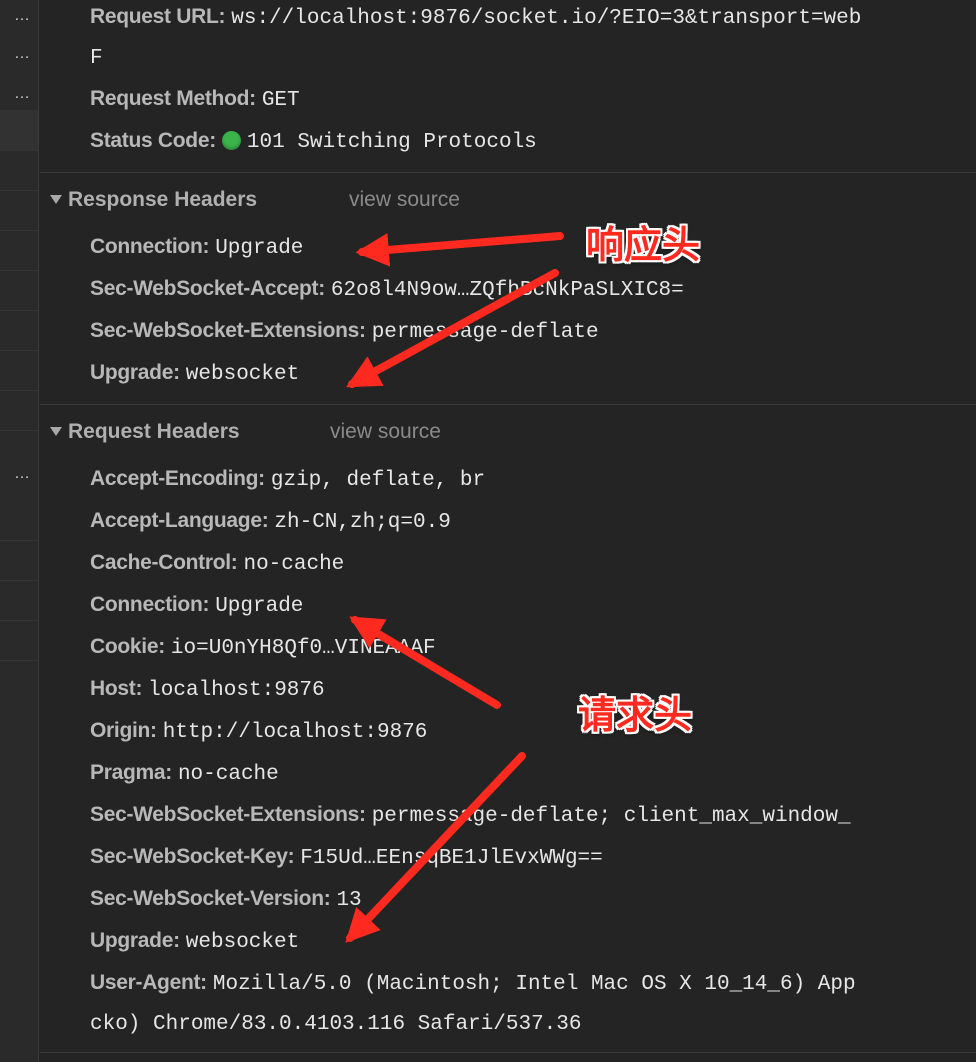 The width and height of the screenshot is (976, 1062). What do you see at coordinates (163, 199) in the screenshot?
I see `response-headers-title: Response Headers` at bounding box center [163, 199].